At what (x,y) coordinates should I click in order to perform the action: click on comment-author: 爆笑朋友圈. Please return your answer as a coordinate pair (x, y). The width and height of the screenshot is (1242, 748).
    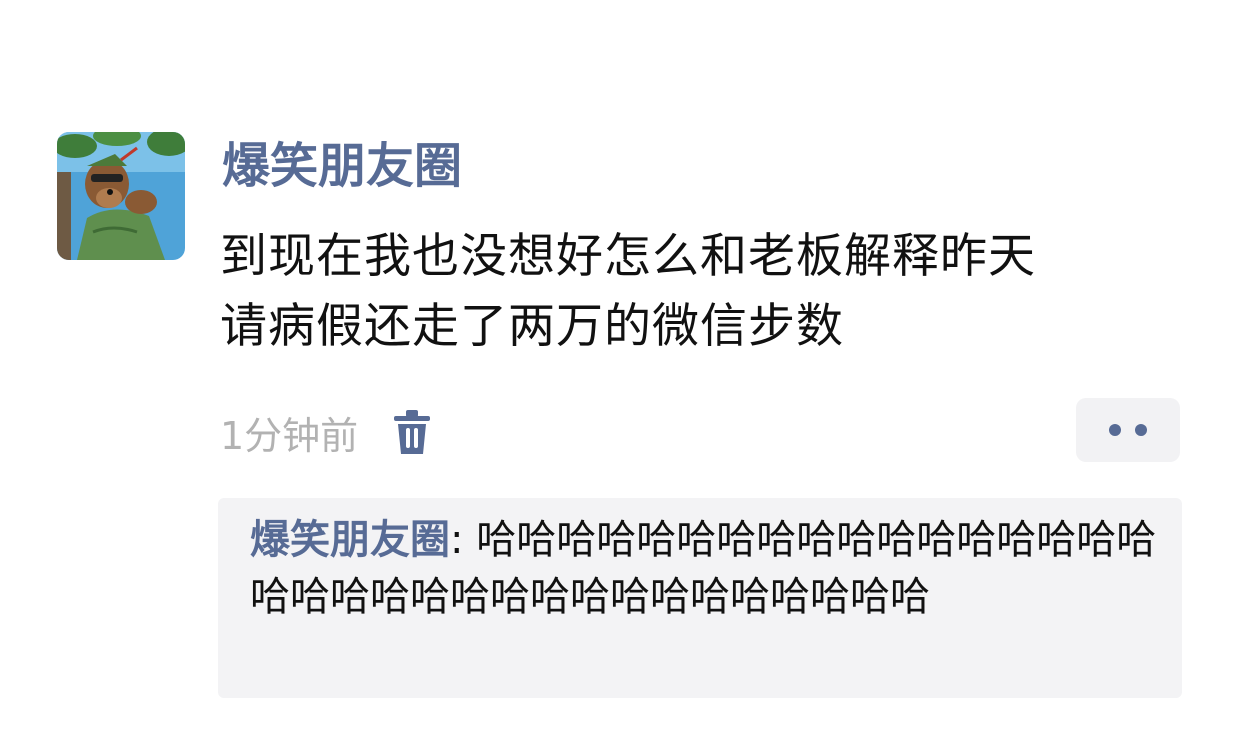
    Looking at the image, I should click on (350, 540).